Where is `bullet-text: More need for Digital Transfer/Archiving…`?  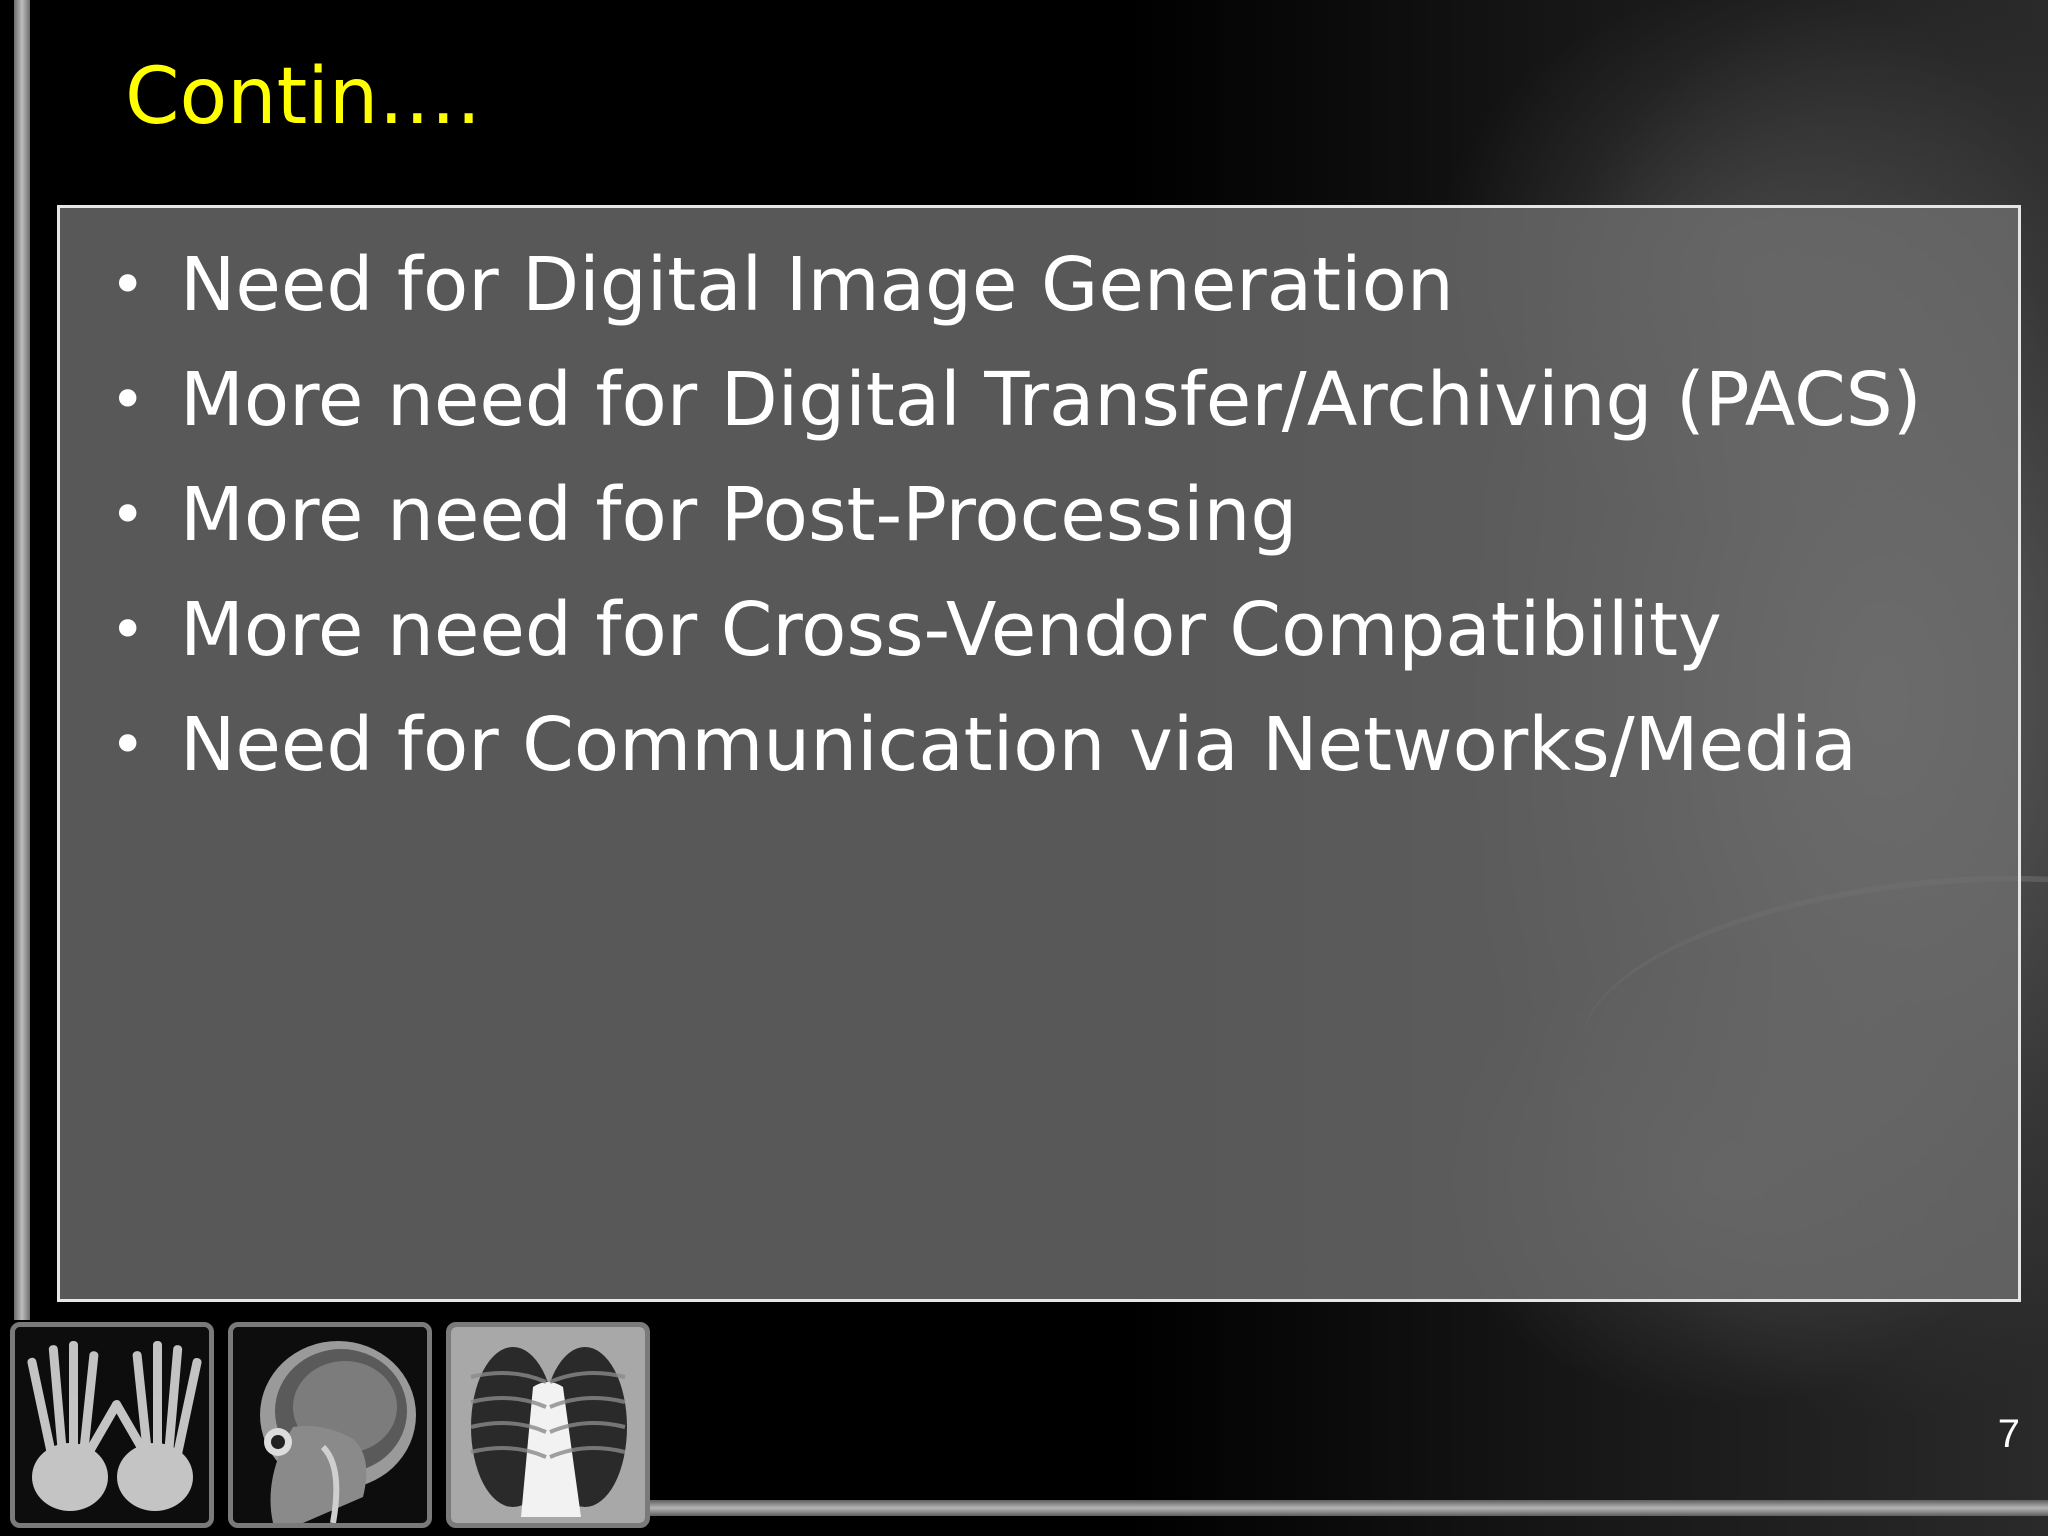
bullet-text: More need for Digital Transfer/Archiving… is located at coordinates (1051, 400).